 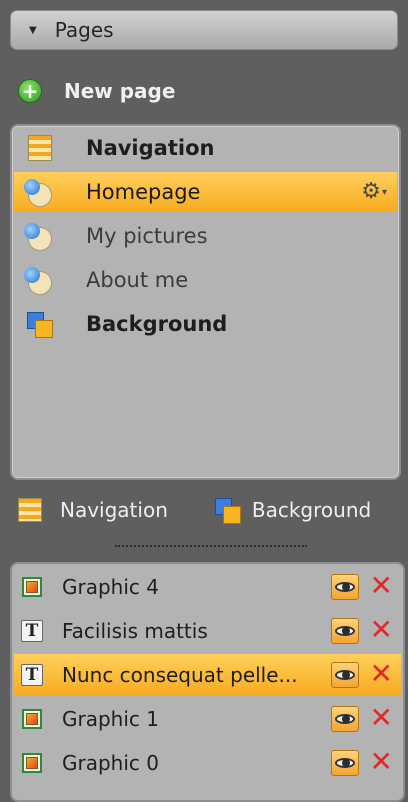 I want to click on gear-icon: ⚙, so click(x=371, y=191).